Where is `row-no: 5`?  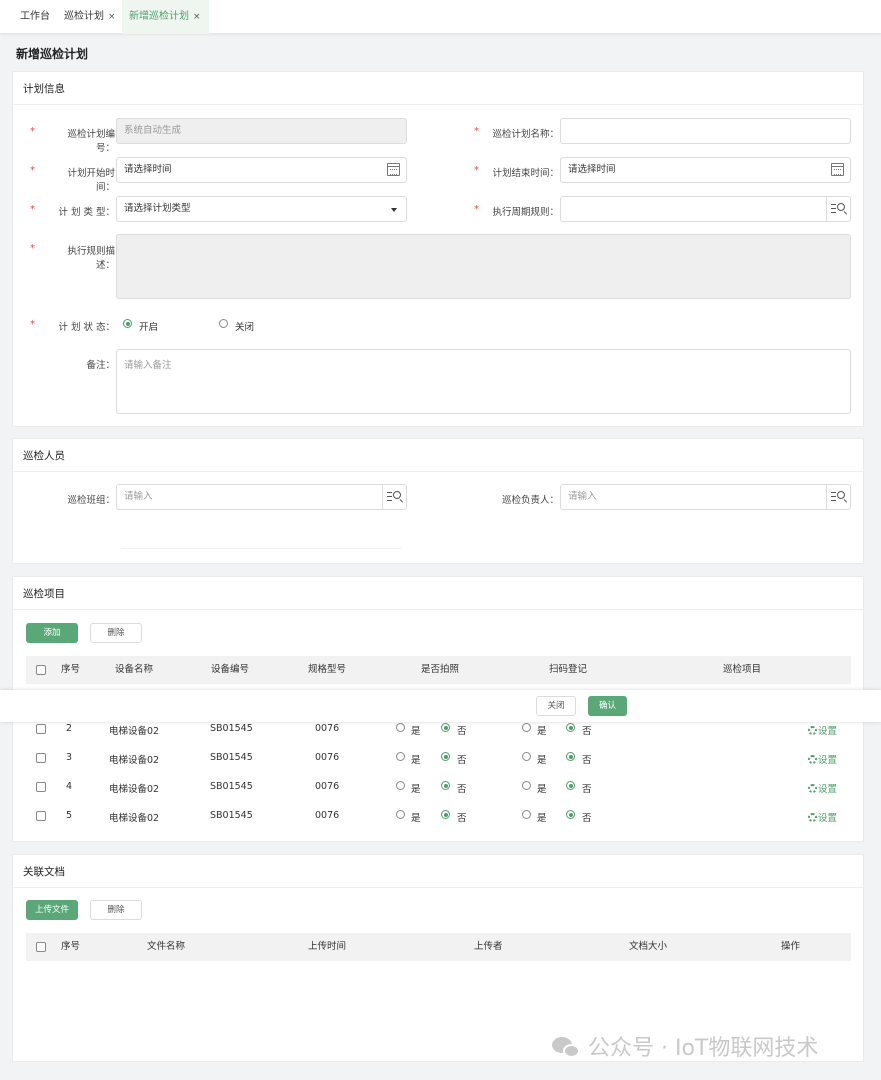 row-no: 5 is located at coordinates (69, 815).